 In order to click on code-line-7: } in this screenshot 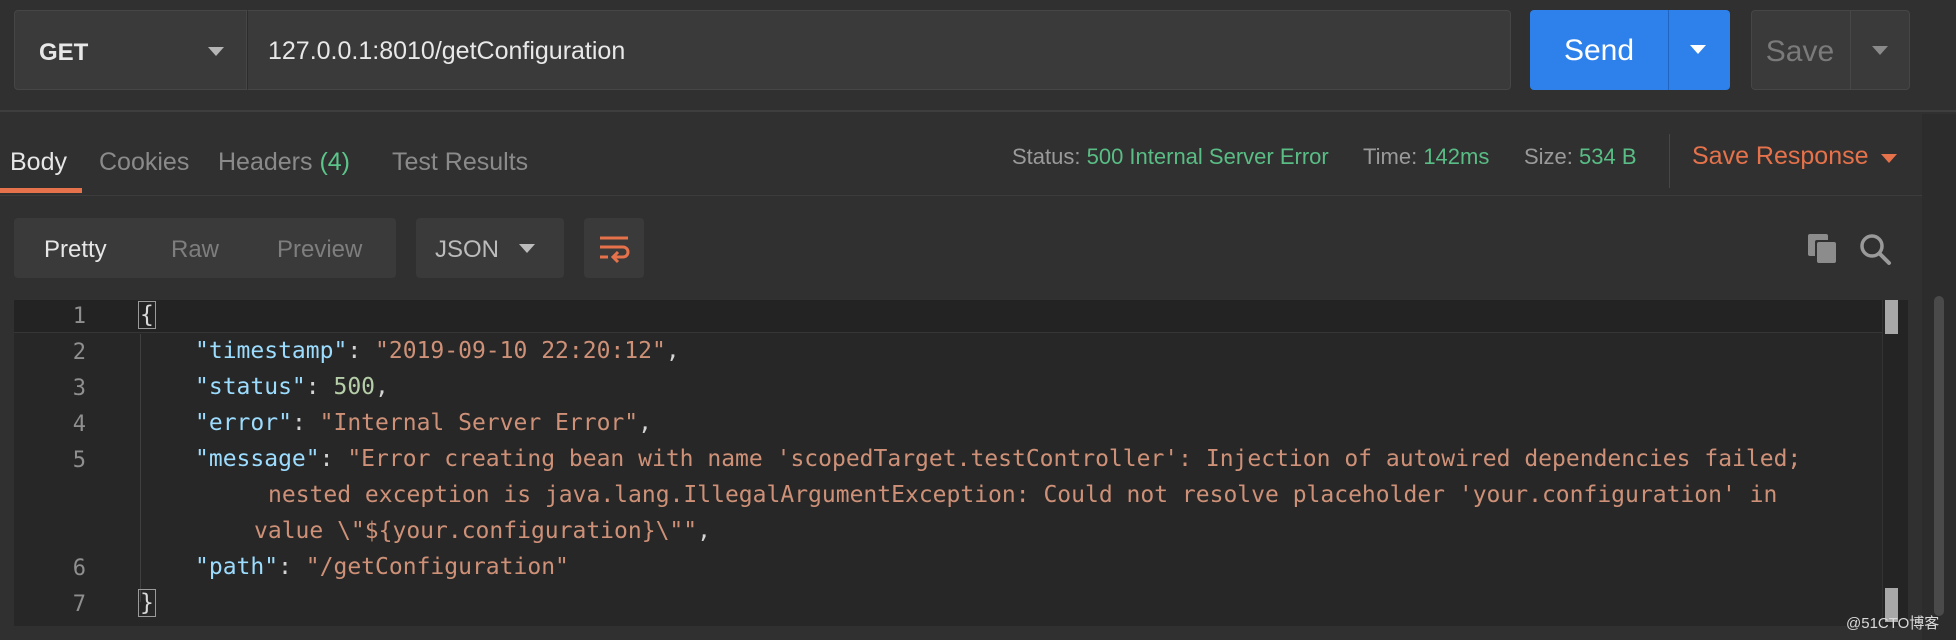, I will do `click(147, 603)`.